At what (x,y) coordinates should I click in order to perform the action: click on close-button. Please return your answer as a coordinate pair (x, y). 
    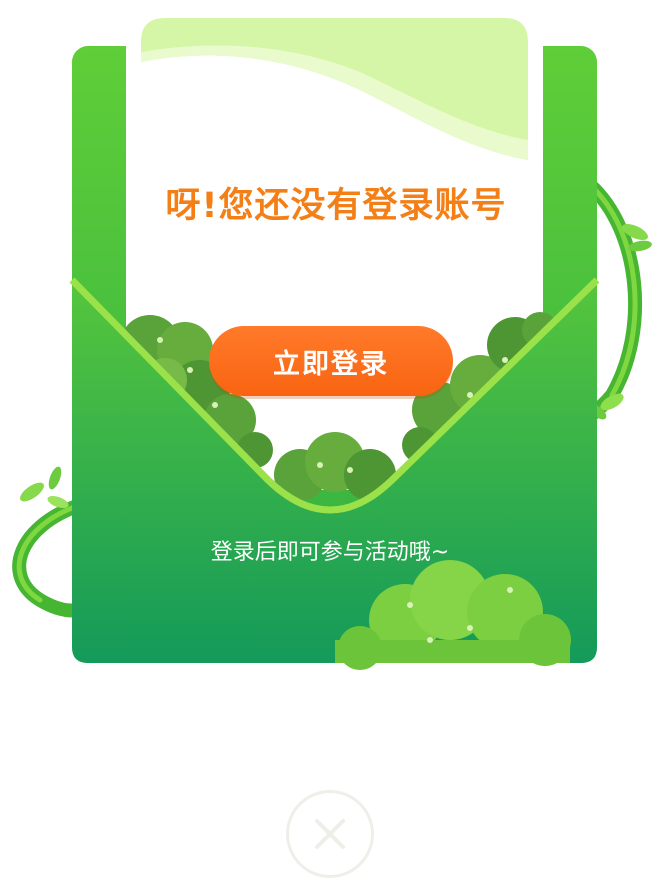
    Looking at the image, I should click on (330, 834).